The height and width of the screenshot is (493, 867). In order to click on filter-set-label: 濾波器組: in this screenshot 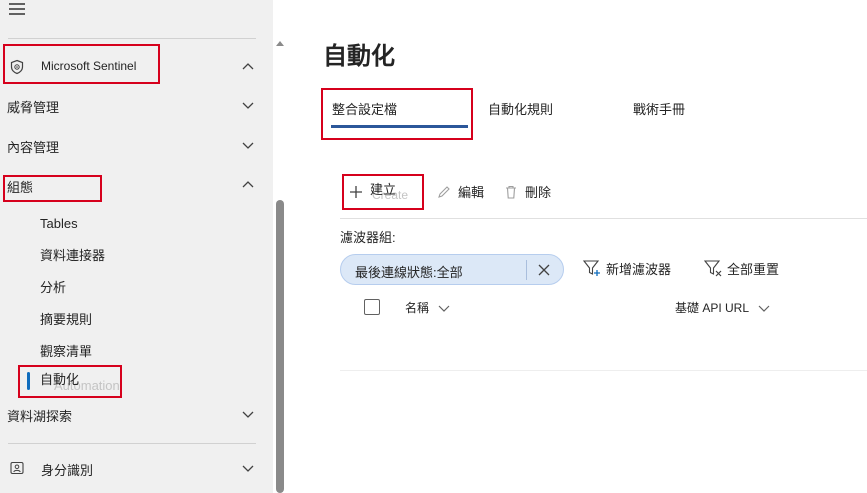, I will do `click(368, 237)`.